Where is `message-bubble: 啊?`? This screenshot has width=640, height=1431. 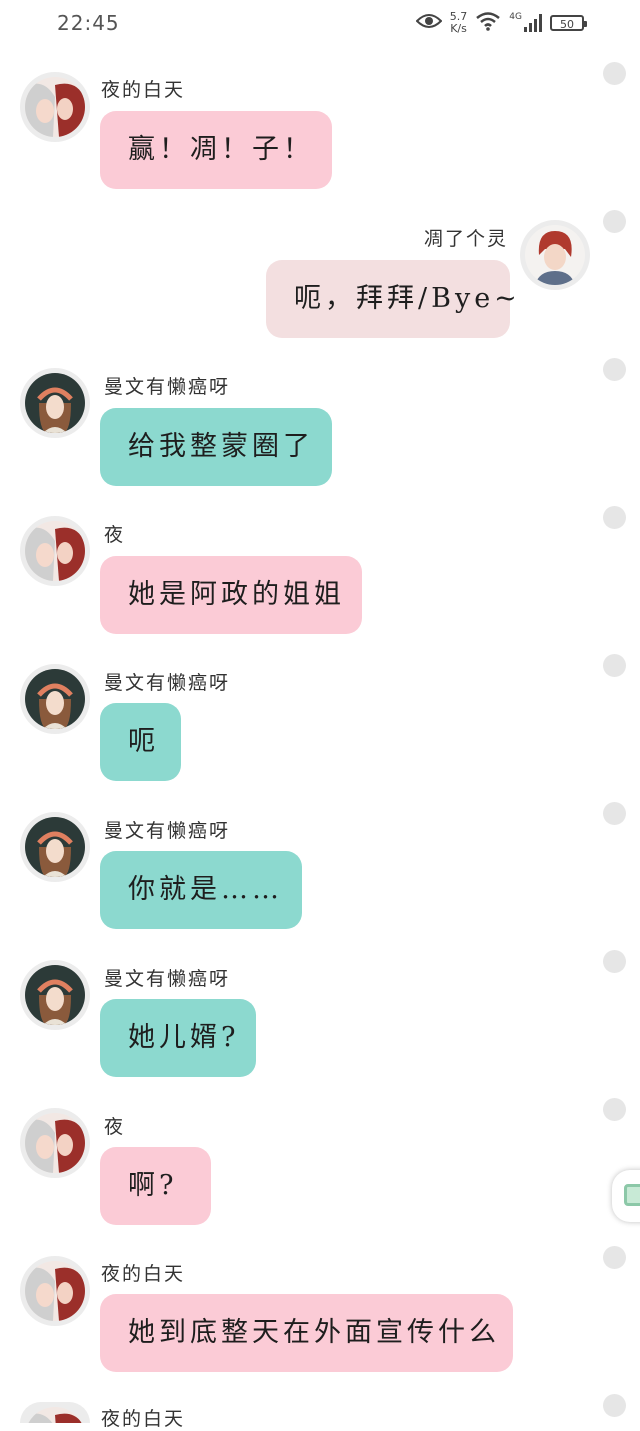
message-bubble: 啊? is located at coordinates (155, 1186).